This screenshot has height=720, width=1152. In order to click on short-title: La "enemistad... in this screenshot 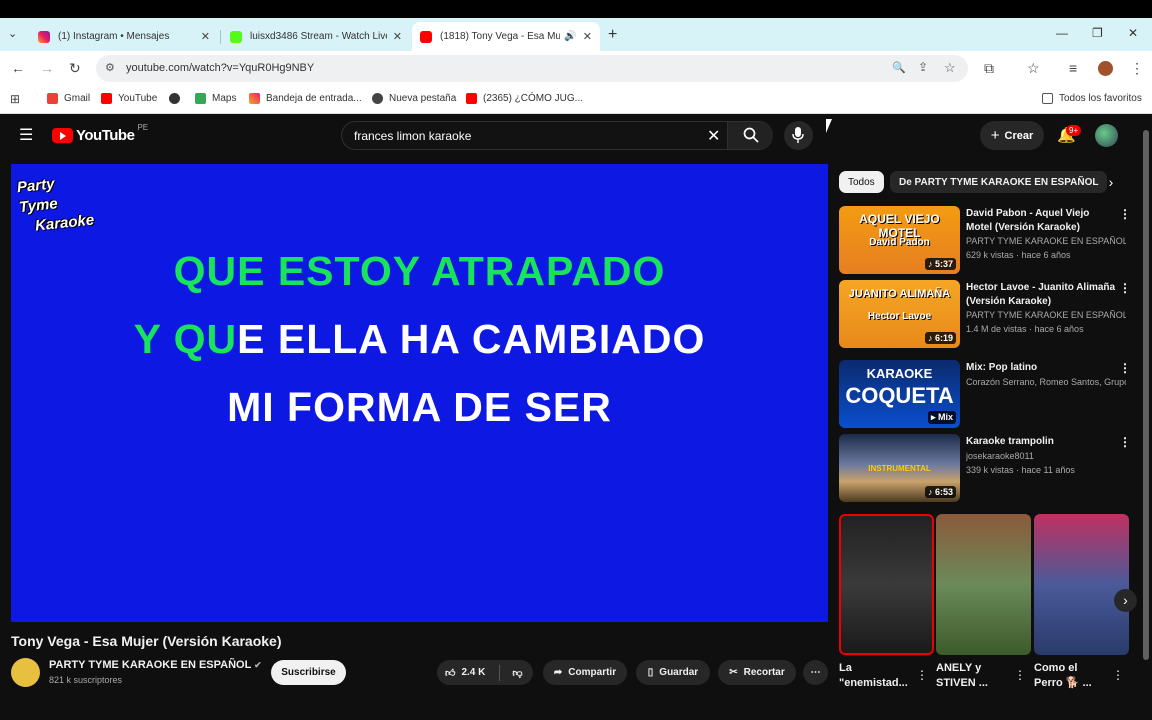, I will do `click(873, 676)`.